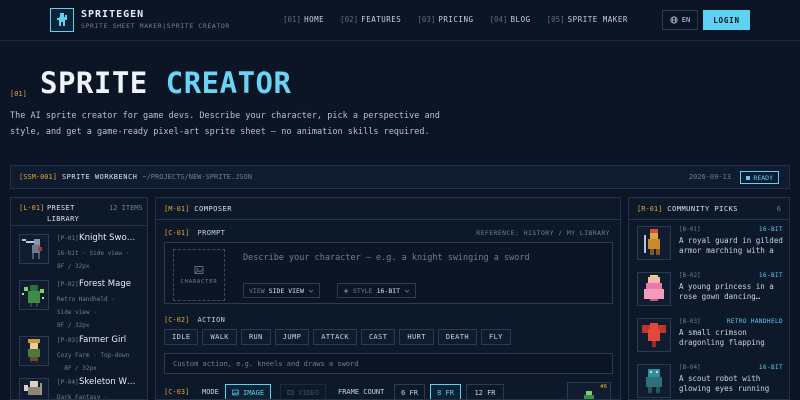 The image size is (800, 400). What do you see at coordinates (255, 337) in the screenshot?
I see `action-run-button: RUN` at bounding box center [255, 337].